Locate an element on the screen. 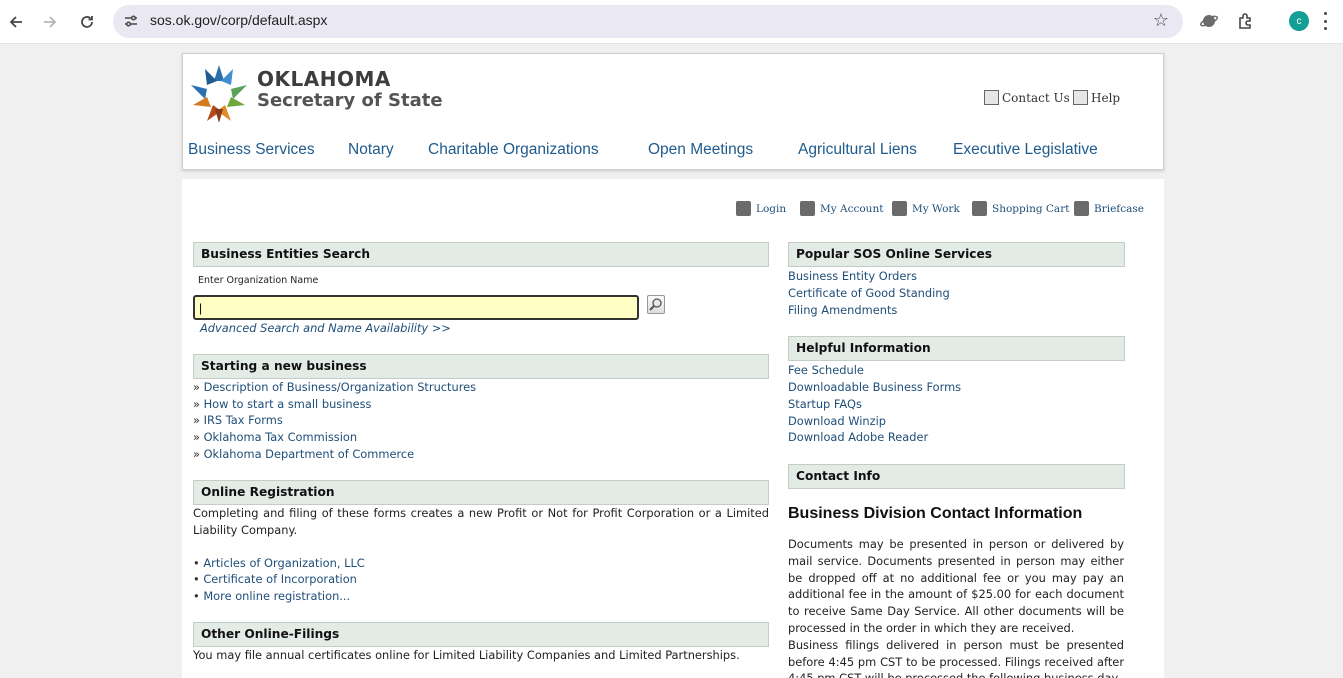  list-item: Startup FAQs is located at coordinates (825, 404).